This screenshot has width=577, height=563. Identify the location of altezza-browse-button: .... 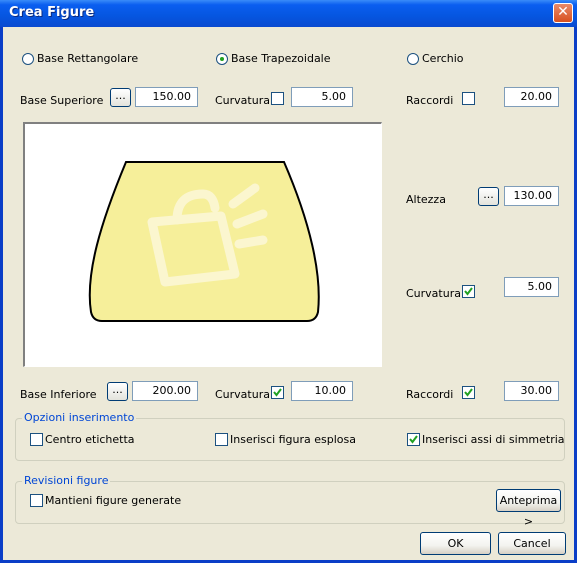
(488, 196).